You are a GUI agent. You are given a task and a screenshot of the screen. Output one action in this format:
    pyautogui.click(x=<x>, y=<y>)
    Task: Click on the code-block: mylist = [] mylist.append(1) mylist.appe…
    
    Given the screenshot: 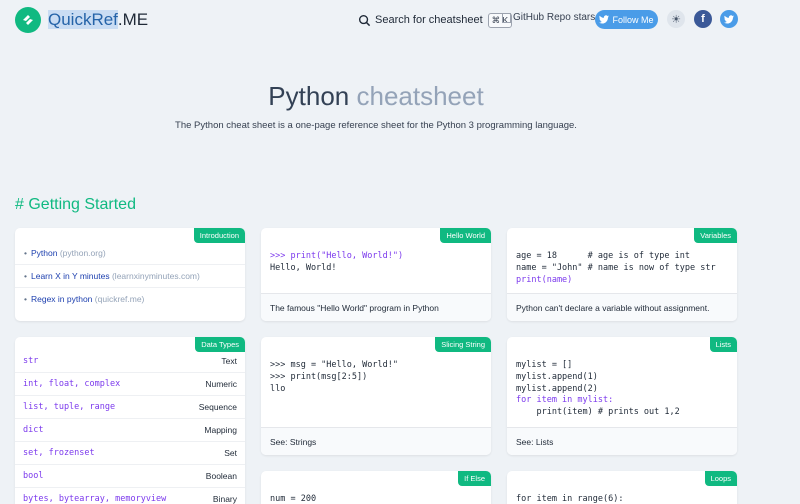 What is the action you would take?
    pyautogui.click(x=598, y=389)
    